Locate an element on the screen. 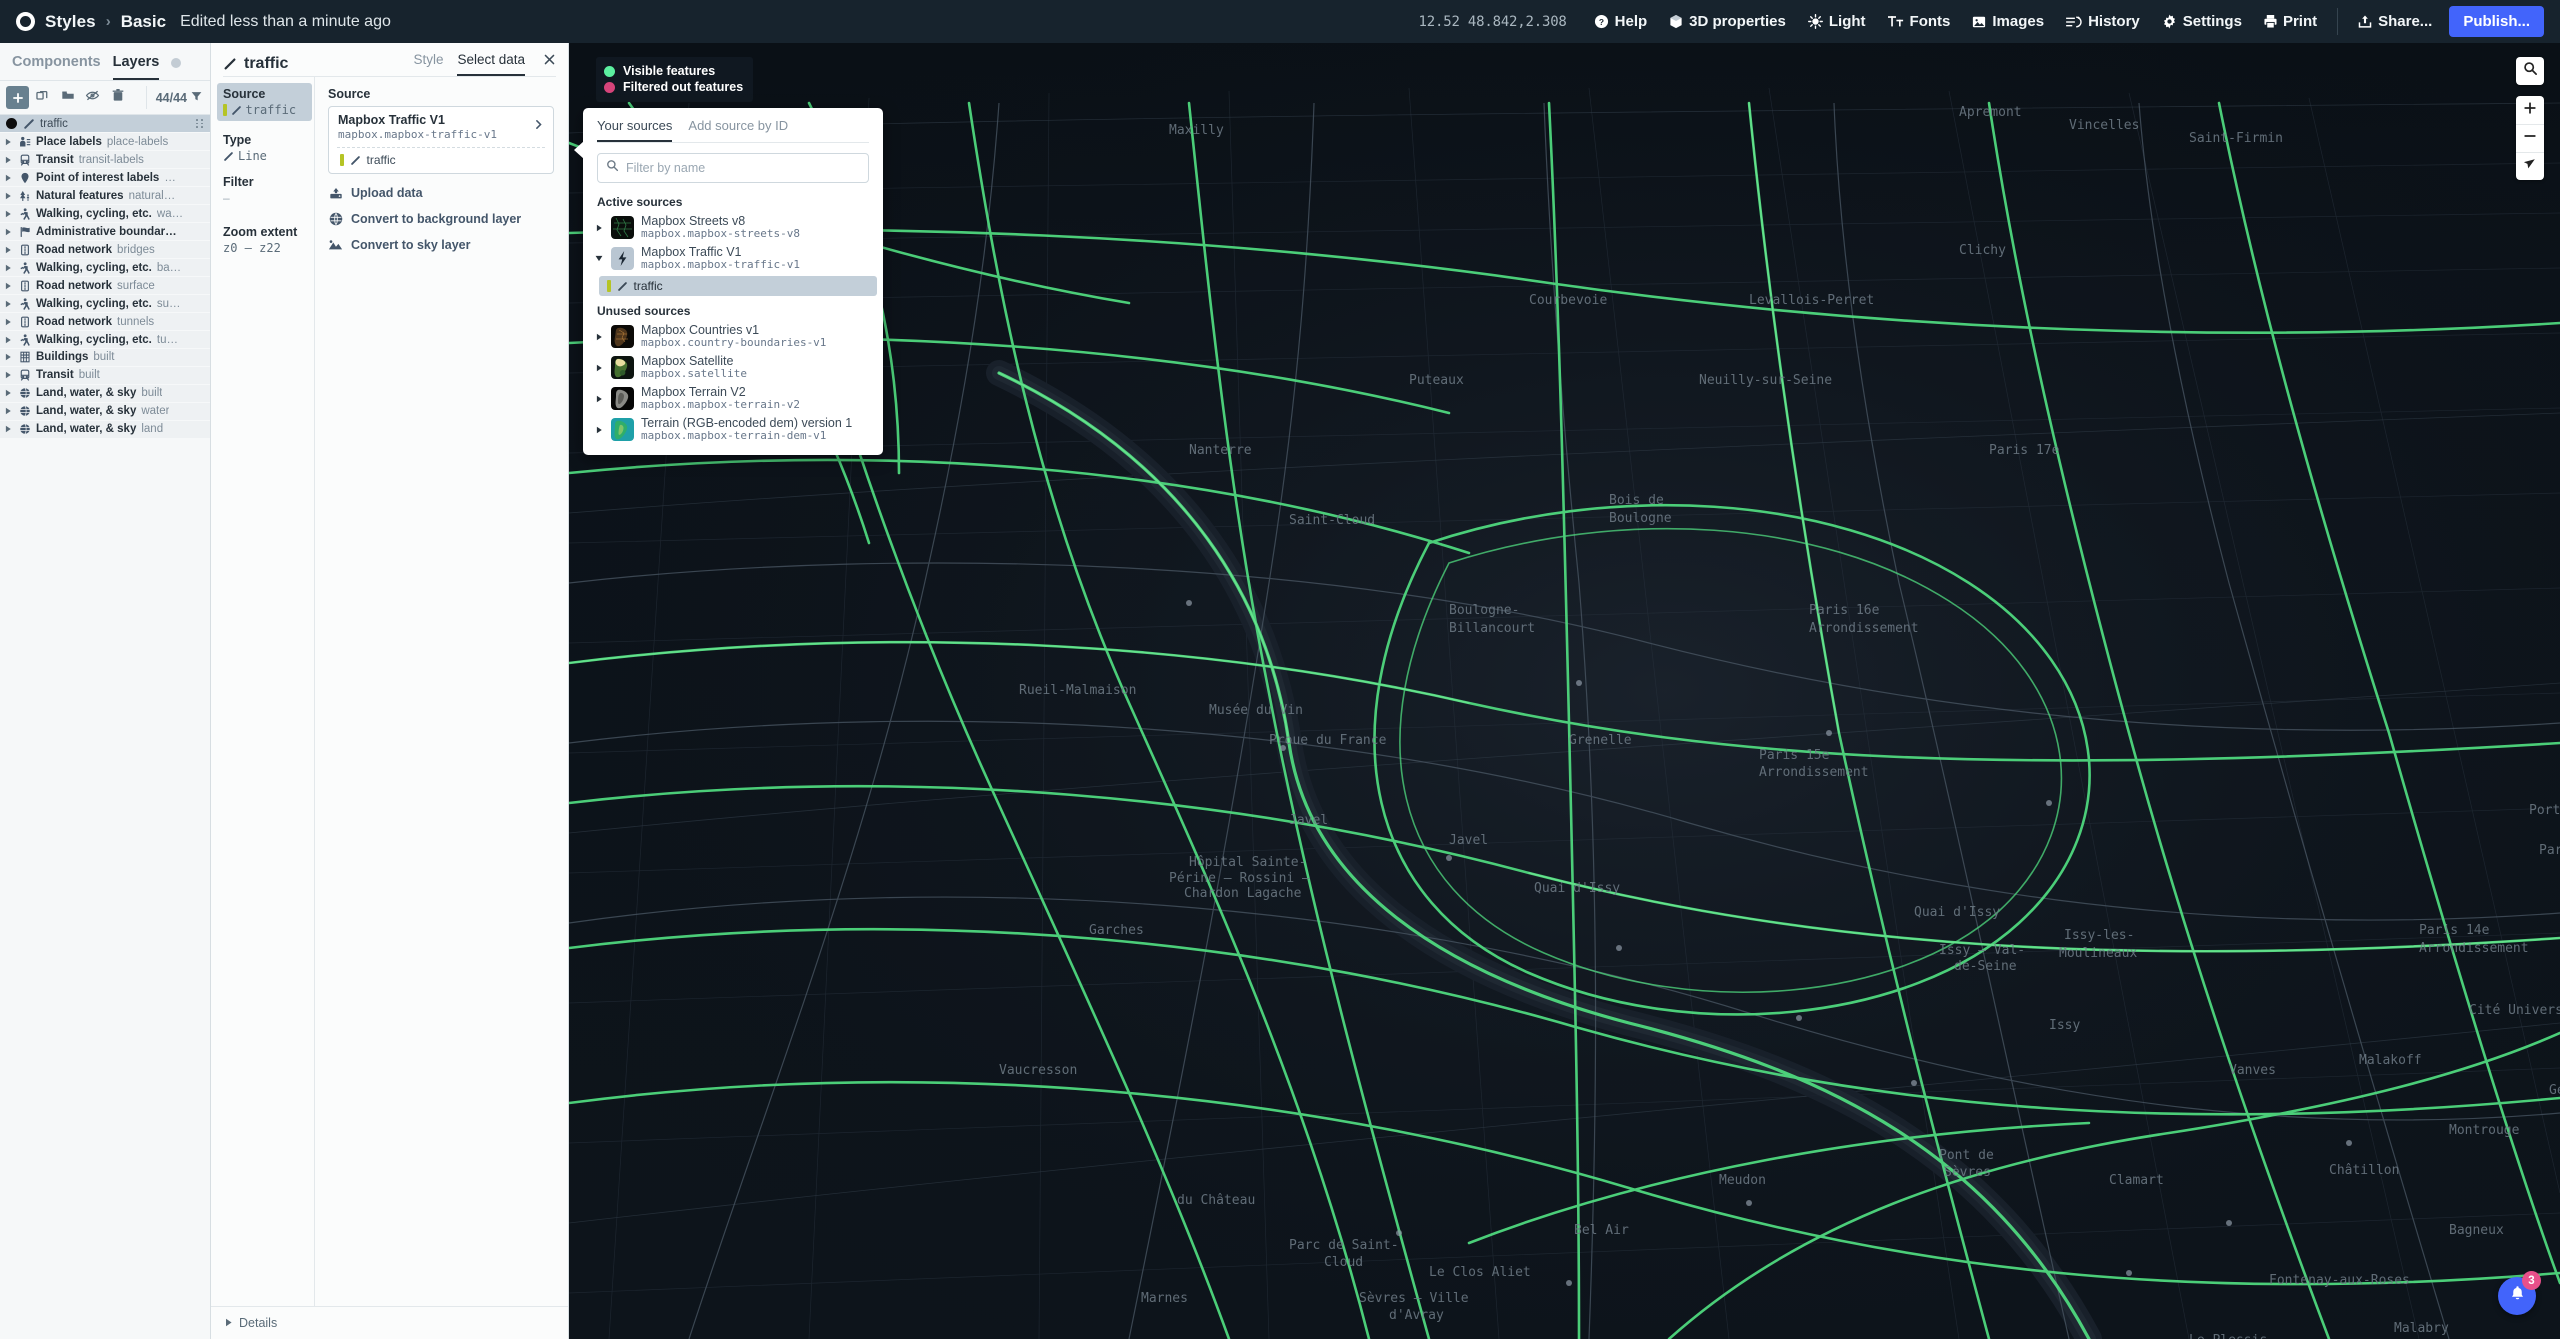 The width and height of the screenshot is (2560, 1339). layer-row: Buildings built is located at coordinates (105, 357).